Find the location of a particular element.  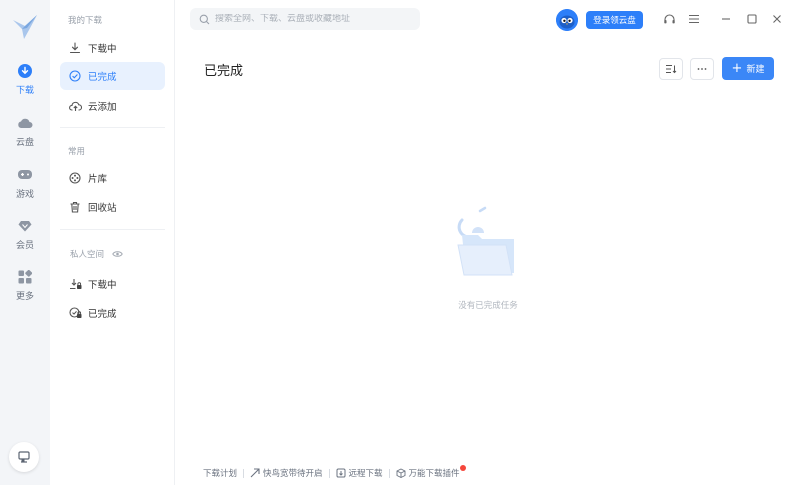

private-space-label: 私人空间 is located at coordinates (87, 255).